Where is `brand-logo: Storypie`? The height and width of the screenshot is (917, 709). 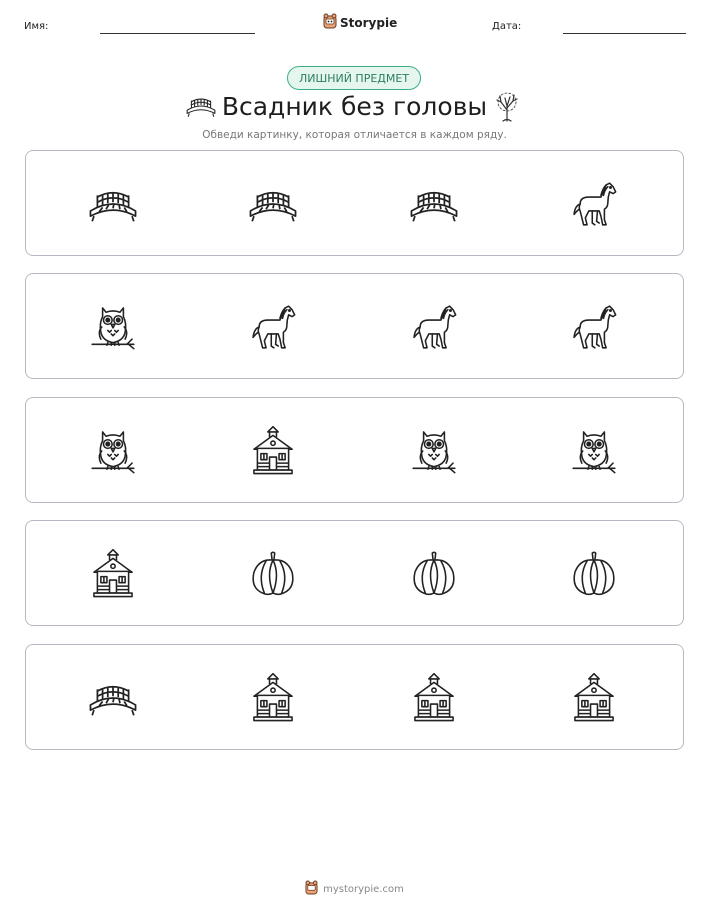 brand-logo: Storypie is located at coordinates (360, 23).